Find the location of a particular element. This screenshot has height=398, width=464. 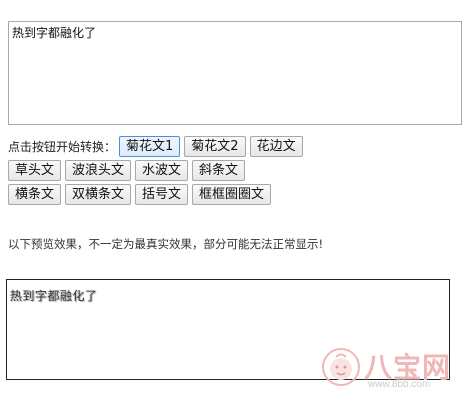

preview-text: 热到字都融化了 is located at coordinates (54, 296).